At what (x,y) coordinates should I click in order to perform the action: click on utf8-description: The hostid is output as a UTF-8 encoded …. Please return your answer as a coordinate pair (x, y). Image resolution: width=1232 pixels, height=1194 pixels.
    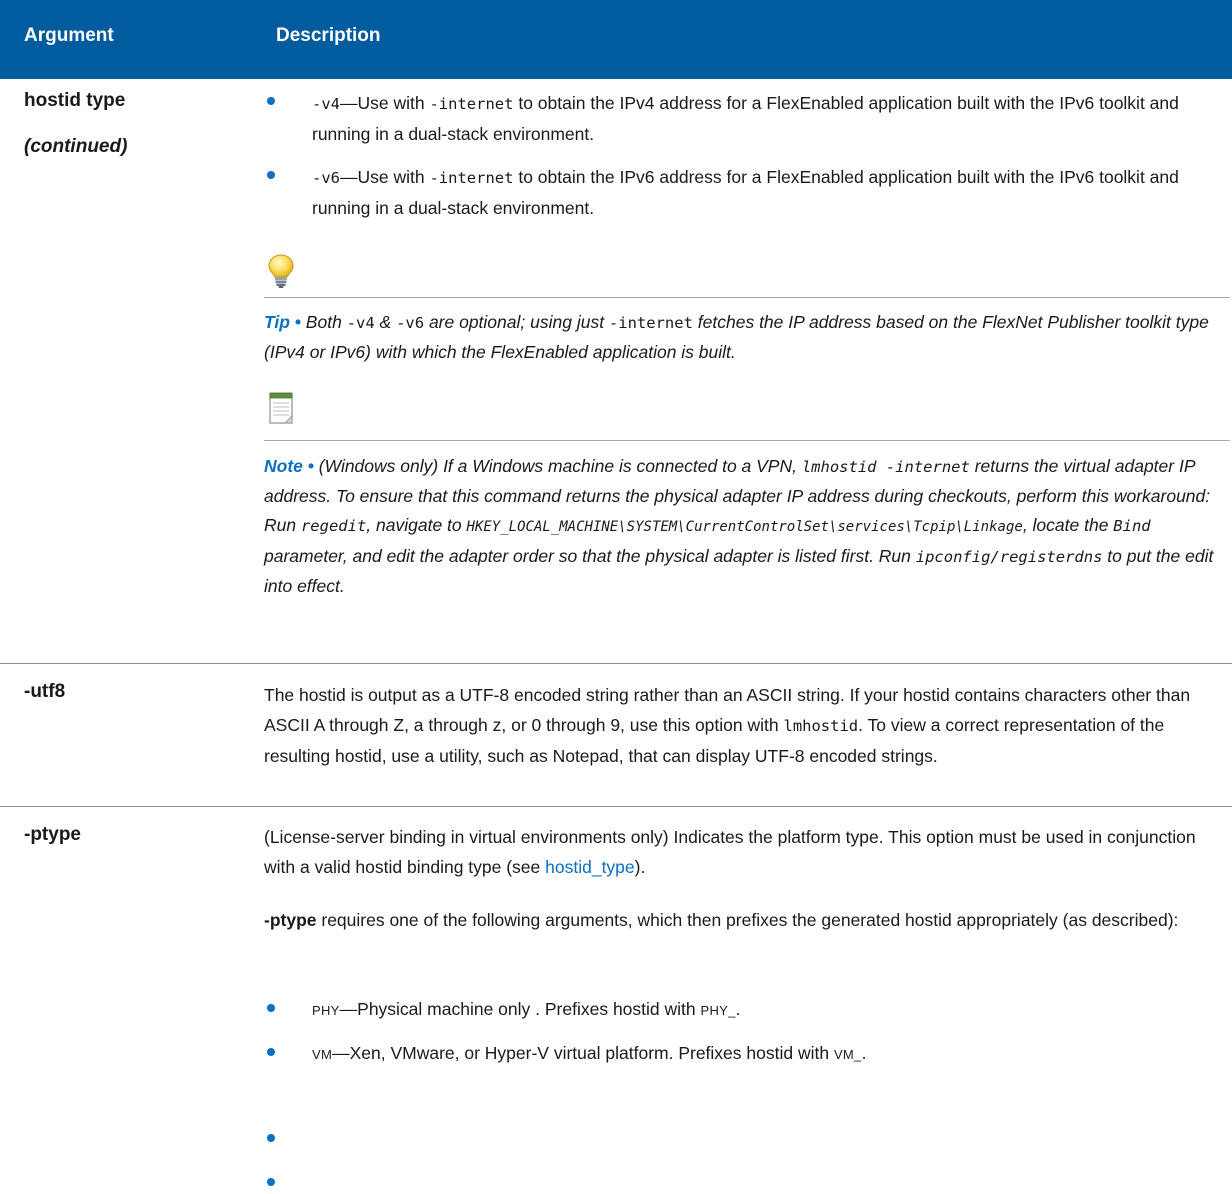
    Looking at the image, I should click on (727, 725).